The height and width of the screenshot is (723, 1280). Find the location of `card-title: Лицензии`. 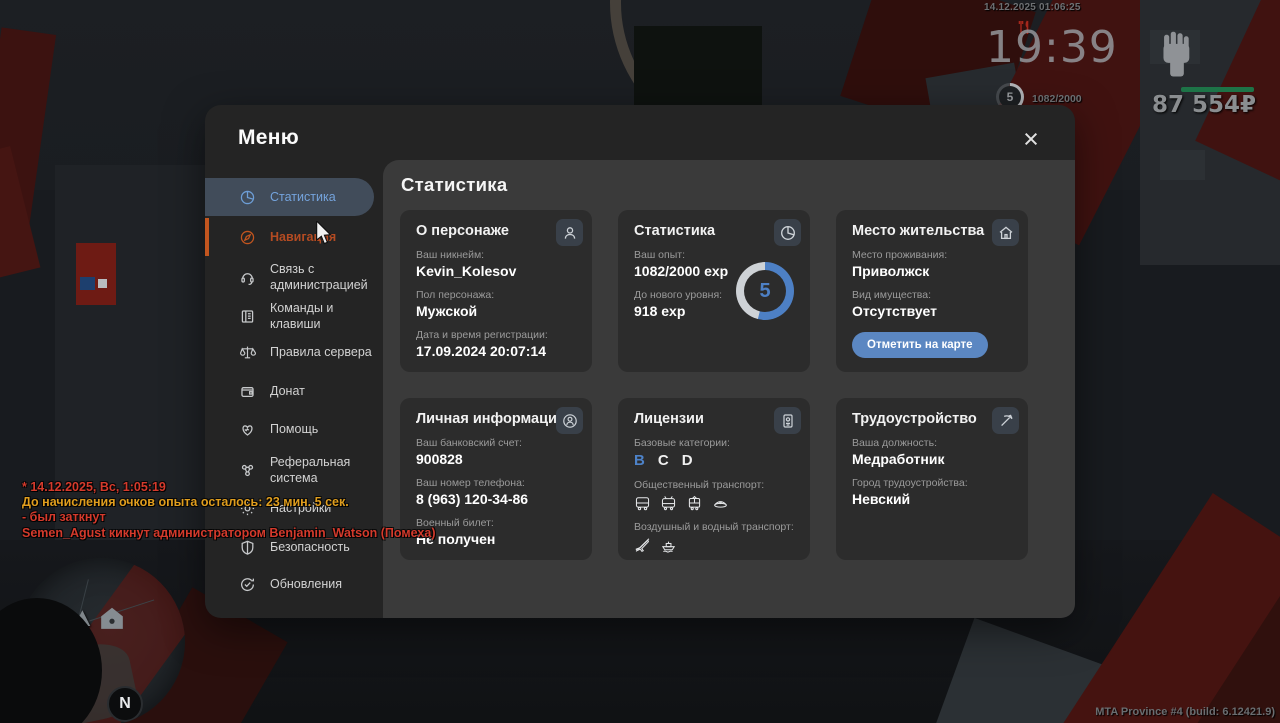

card-title: Лицензии is located at coordinates (669, 419).